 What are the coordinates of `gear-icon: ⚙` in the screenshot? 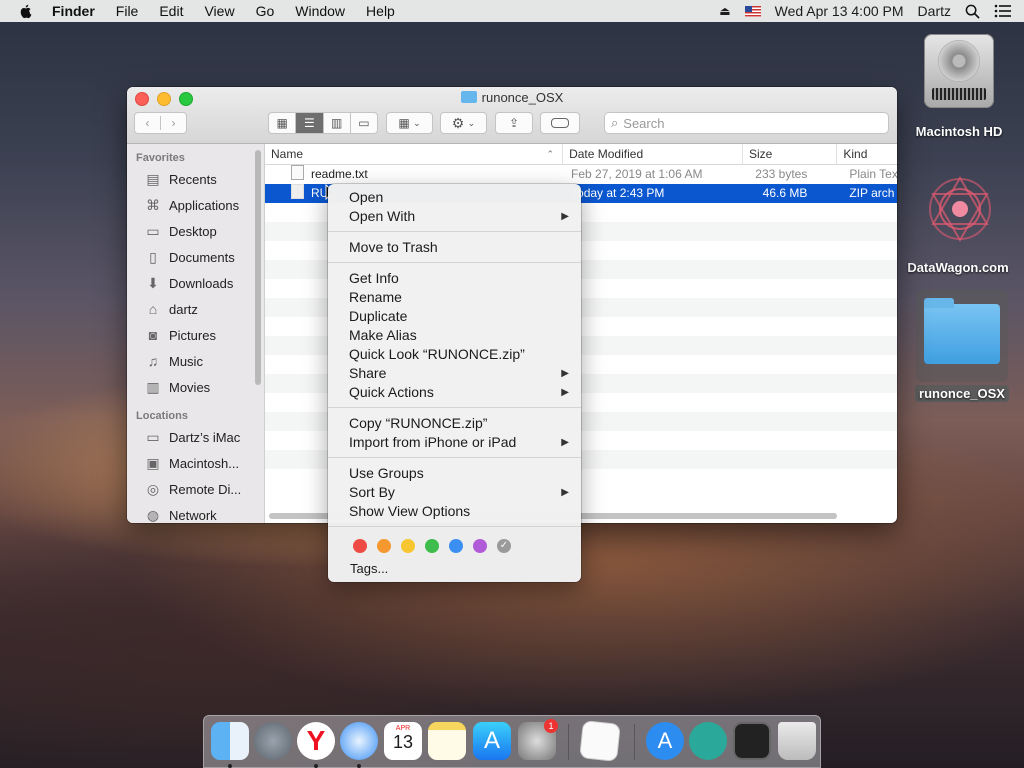 It's located at (458, 122).